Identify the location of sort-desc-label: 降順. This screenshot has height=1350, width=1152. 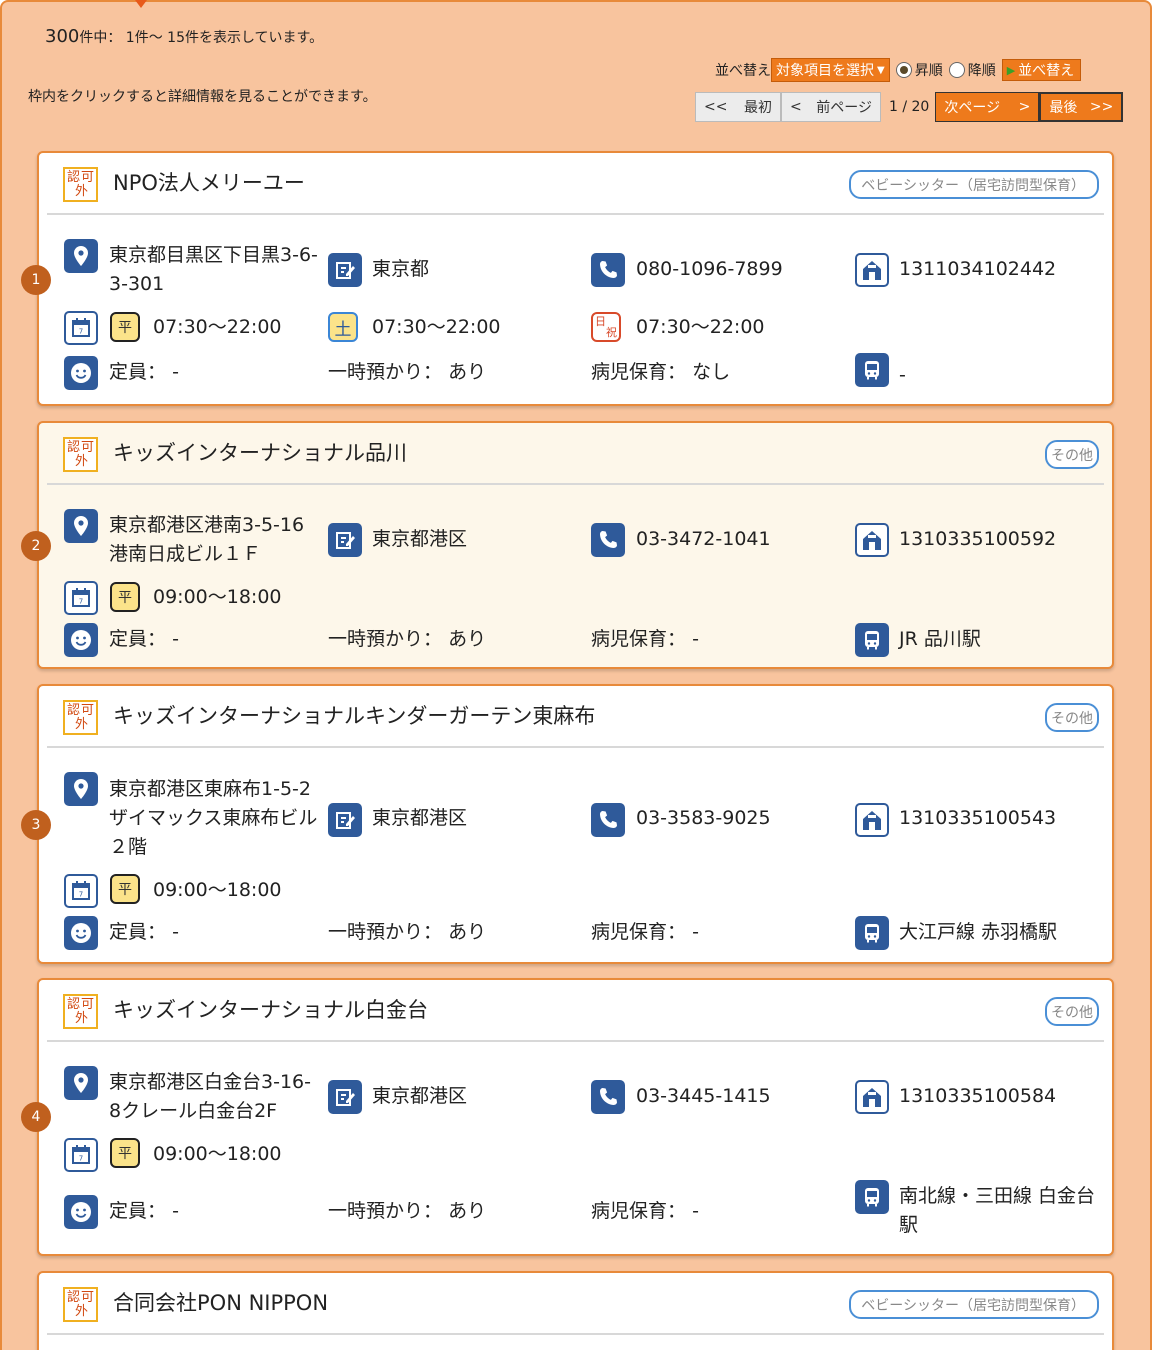
(982, 70).